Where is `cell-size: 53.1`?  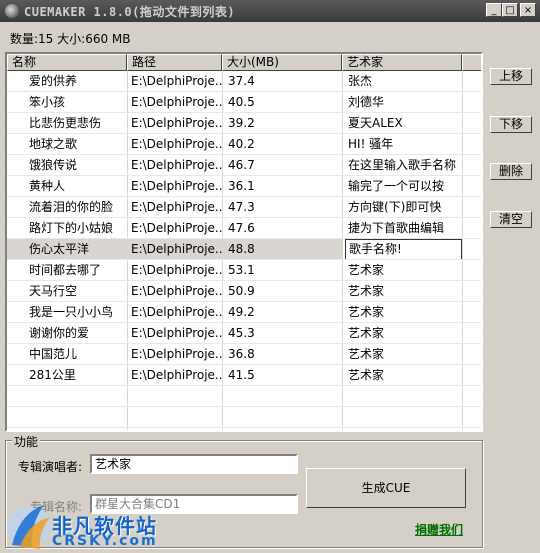
cell-size: 53.1 is located at coordinates (241, 270).